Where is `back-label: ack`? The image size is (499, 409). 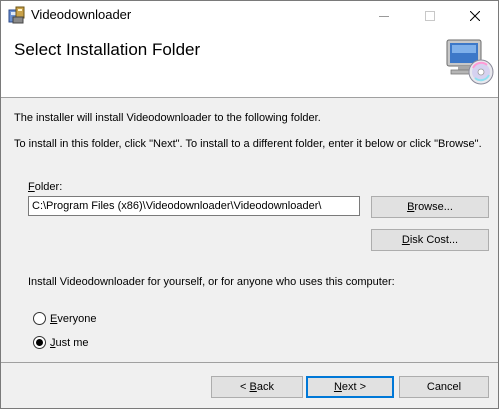 back-label: ack is located at coordinates (265, 387).